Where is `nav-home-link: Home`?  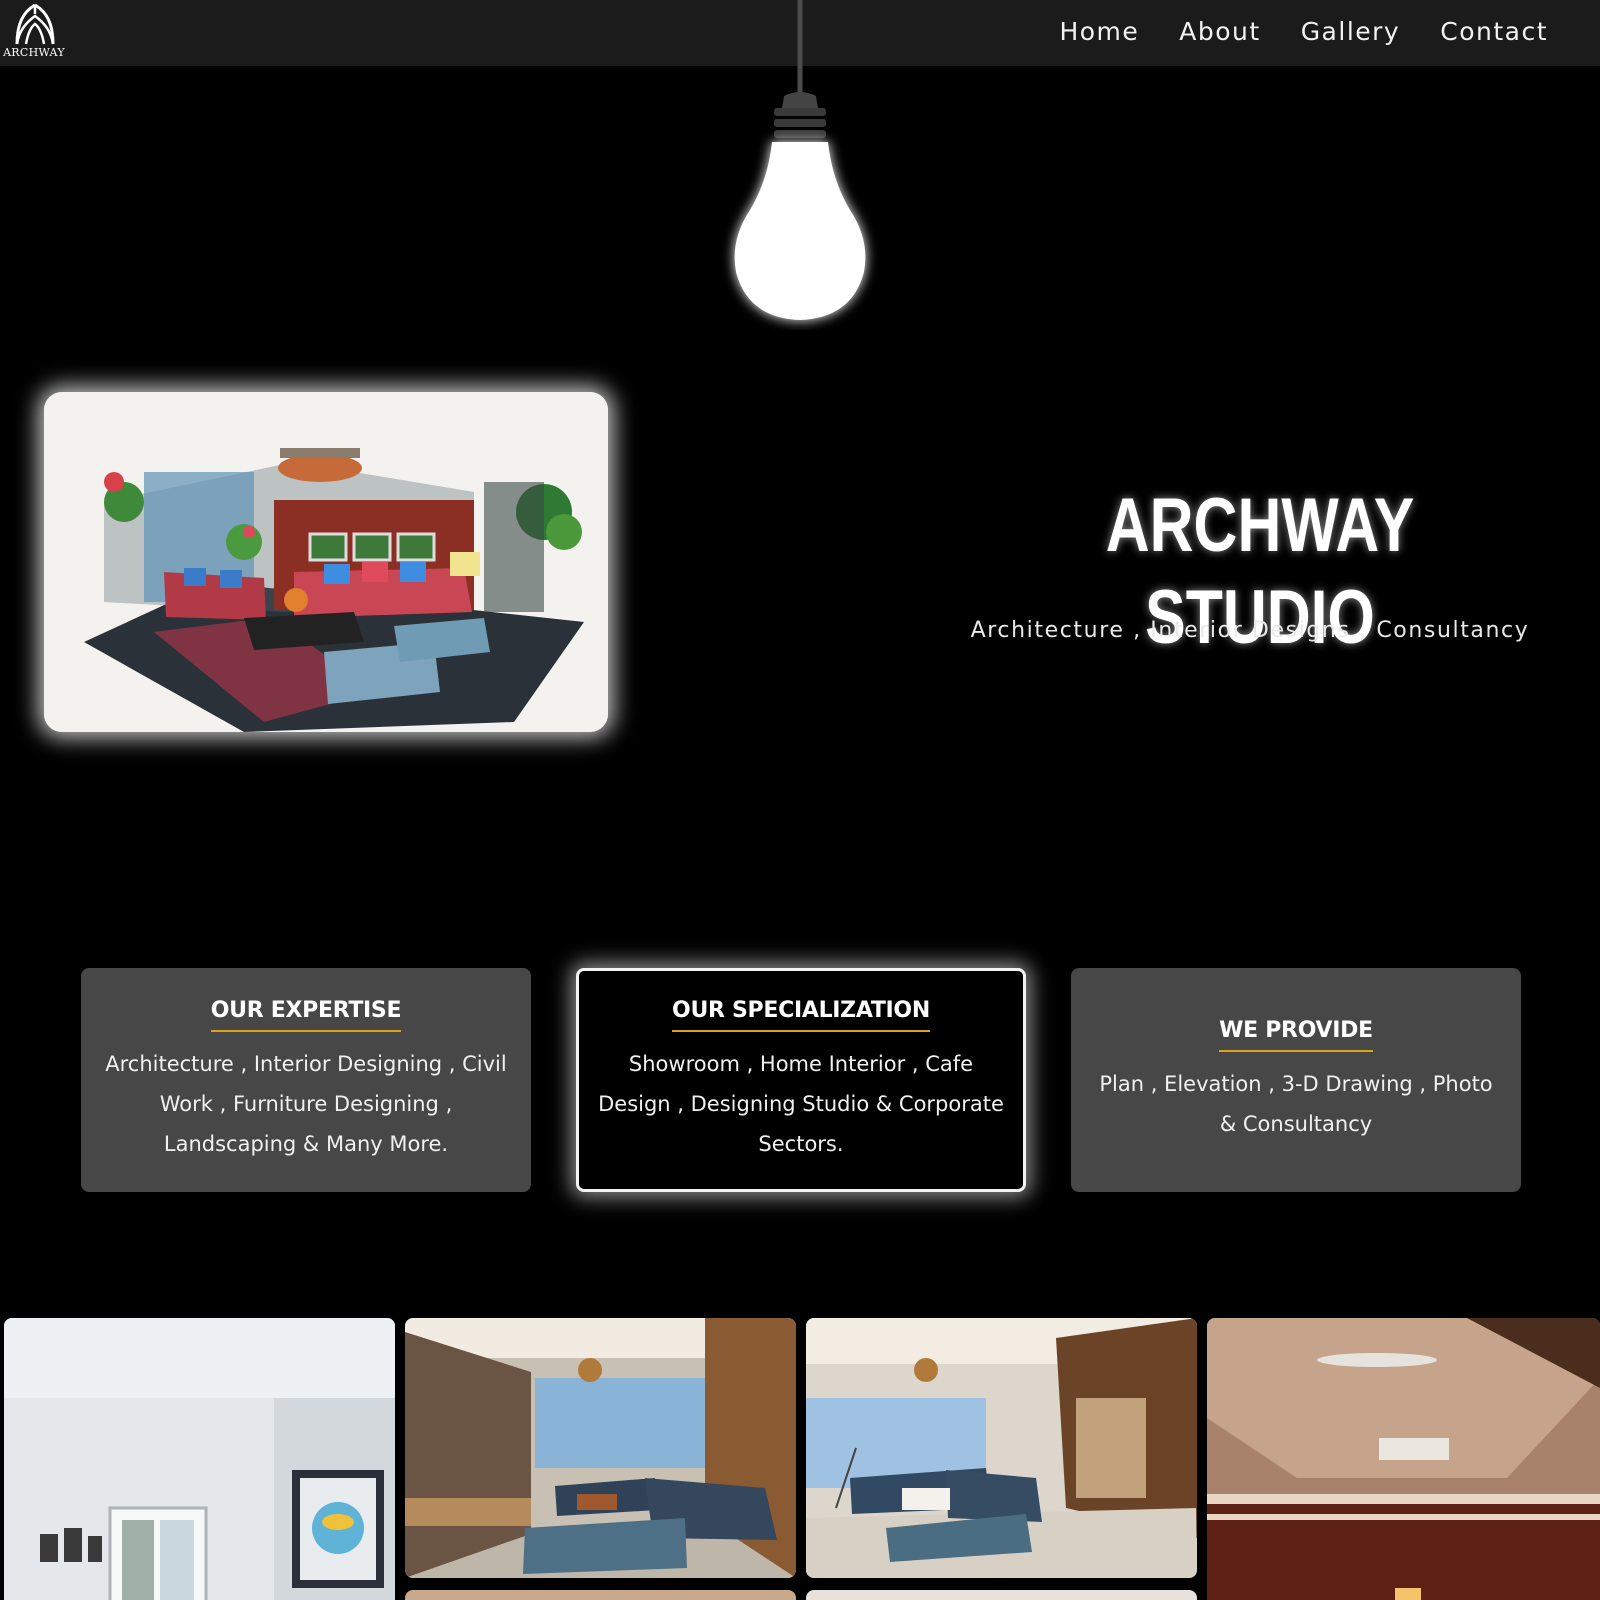 nav-home-link: Home is located at coordinates (1099, 32).